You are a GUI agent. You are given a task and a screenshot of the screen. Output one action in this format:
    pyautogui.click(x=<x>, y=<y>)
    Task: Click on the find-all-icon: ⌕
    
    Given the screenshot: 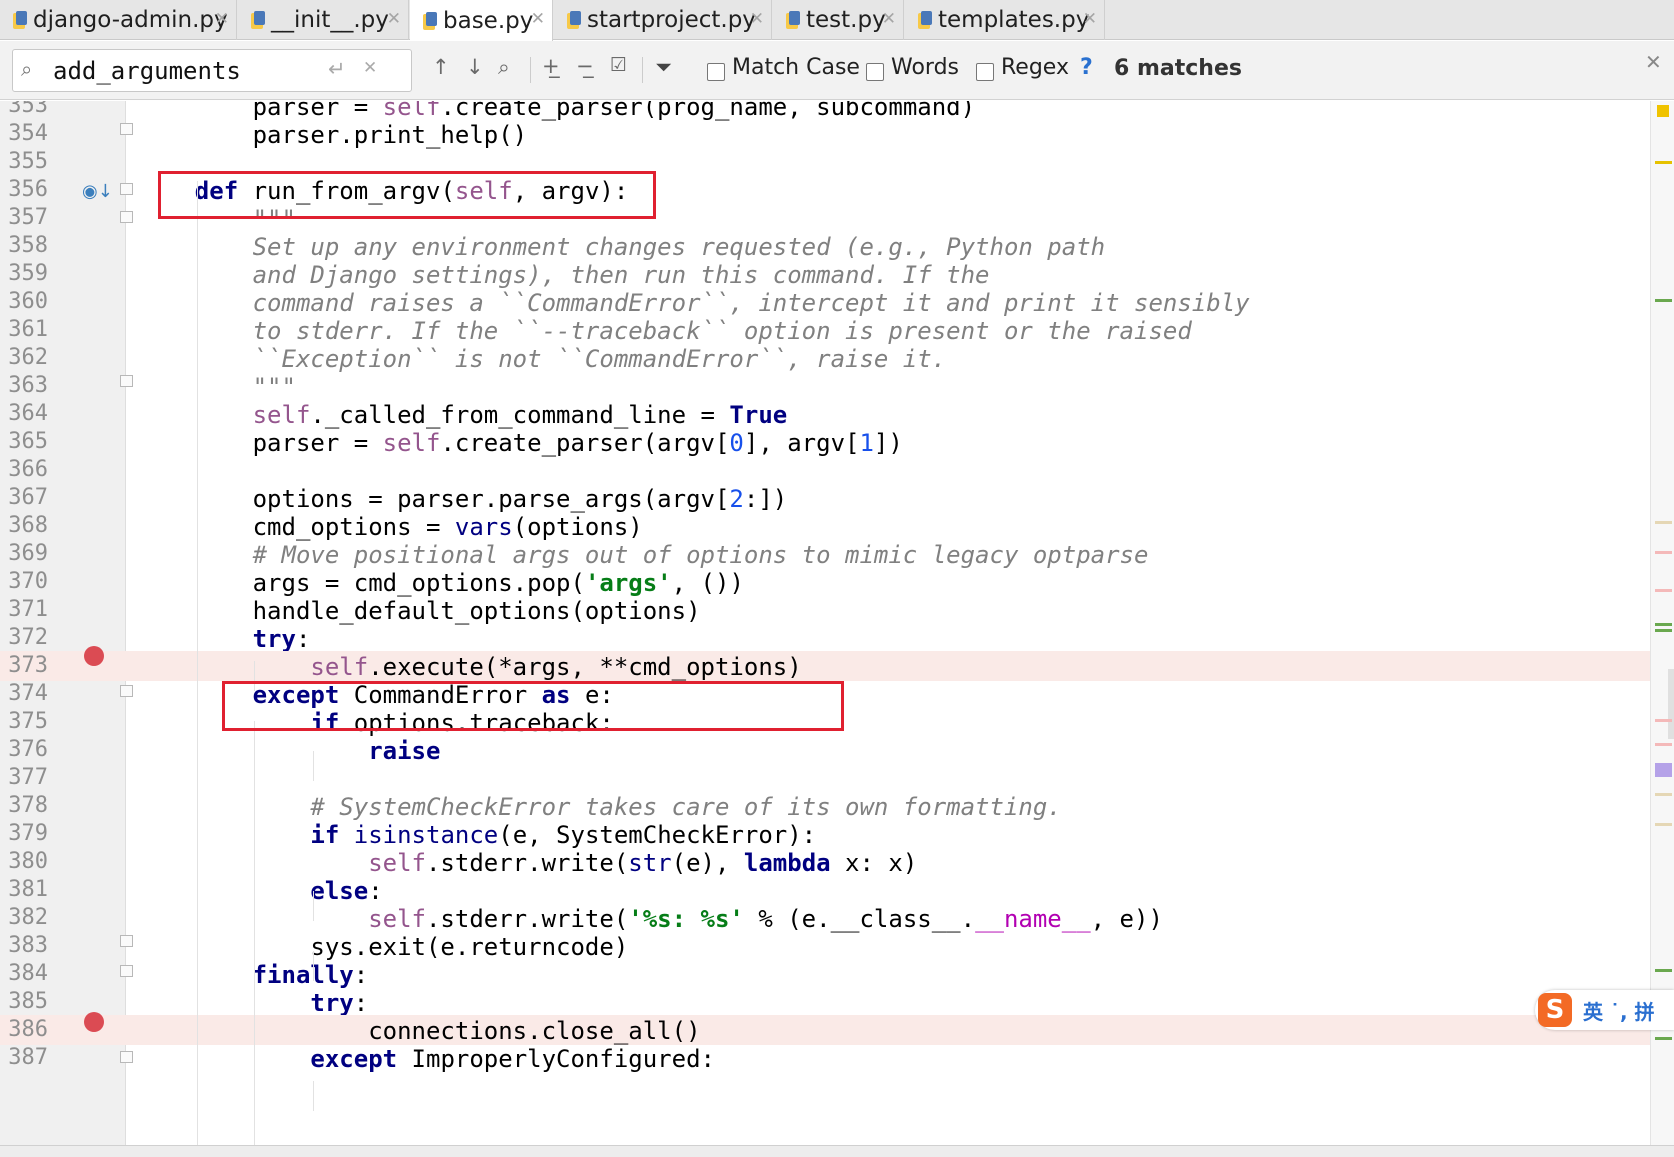 What is the action you would take?
    pyautogui.click(x=504, y=67)
    